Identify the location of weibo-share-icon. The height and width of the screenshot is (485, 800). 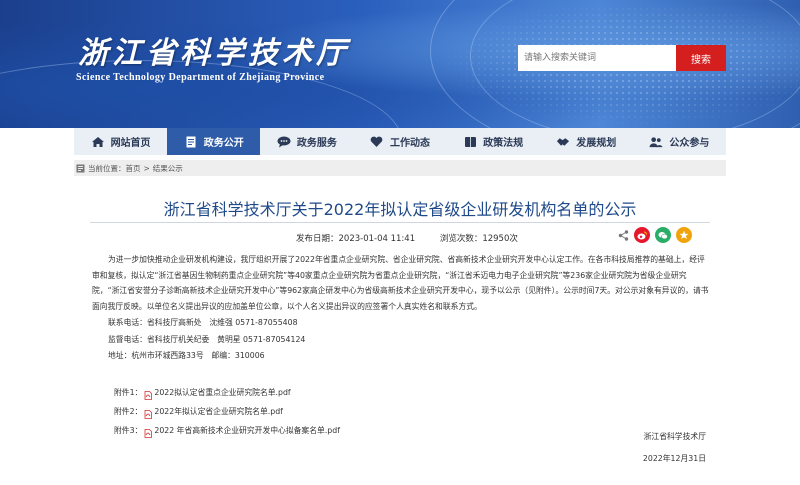
(642, 235).